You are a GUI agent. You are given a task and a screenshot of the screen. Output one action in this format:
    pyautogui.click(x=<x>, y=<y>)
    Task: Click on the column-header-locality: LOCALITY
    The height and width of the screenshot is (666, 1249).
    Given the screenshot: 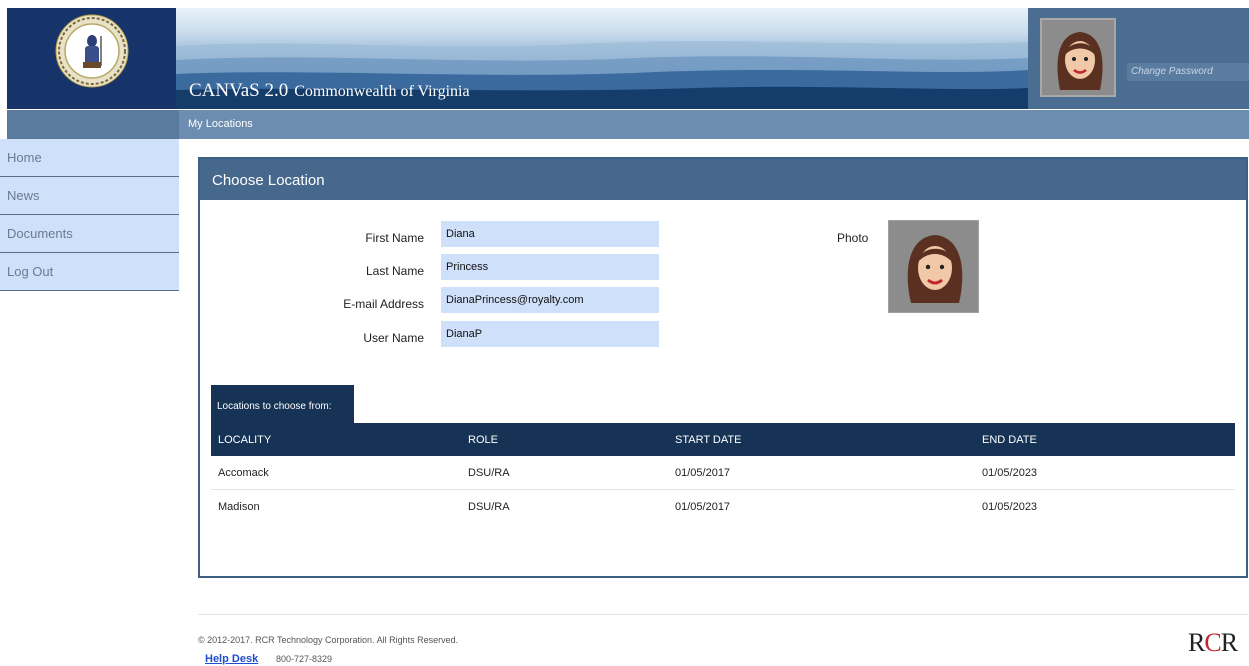 What is the action you would take?
    pyautogui.click(x=244, y=440)
    